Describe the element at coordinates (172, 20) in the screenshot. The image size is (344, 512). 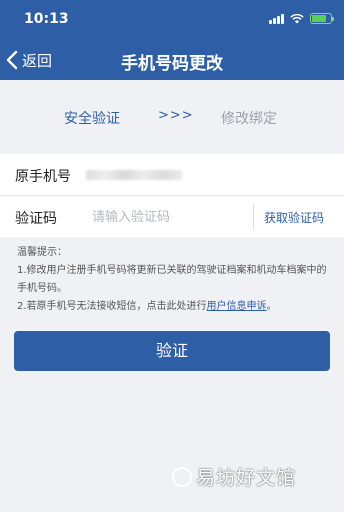
I see `status-bar: 10:13` at that location.